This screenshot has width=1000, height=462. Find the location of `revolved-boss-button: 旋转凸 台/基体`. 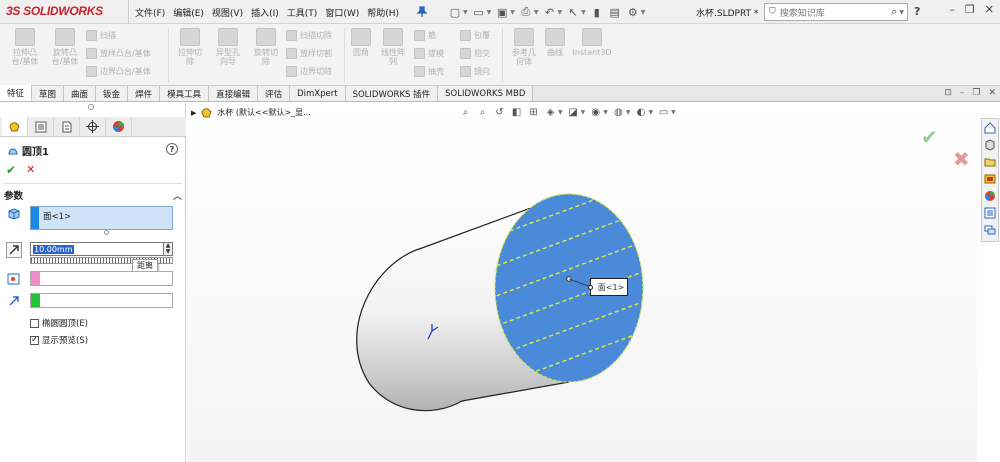

revolved-boss-button: 旋转凸 台/基体 is located at coordinates (65, 47).